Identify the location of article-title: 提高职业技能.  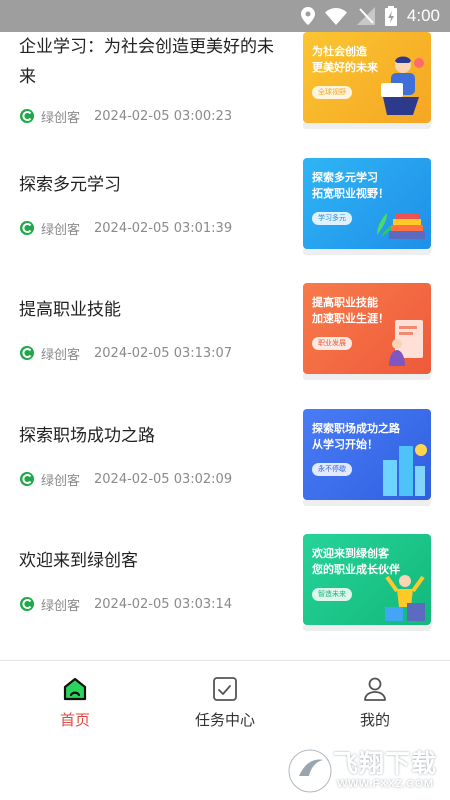
(70, 310).